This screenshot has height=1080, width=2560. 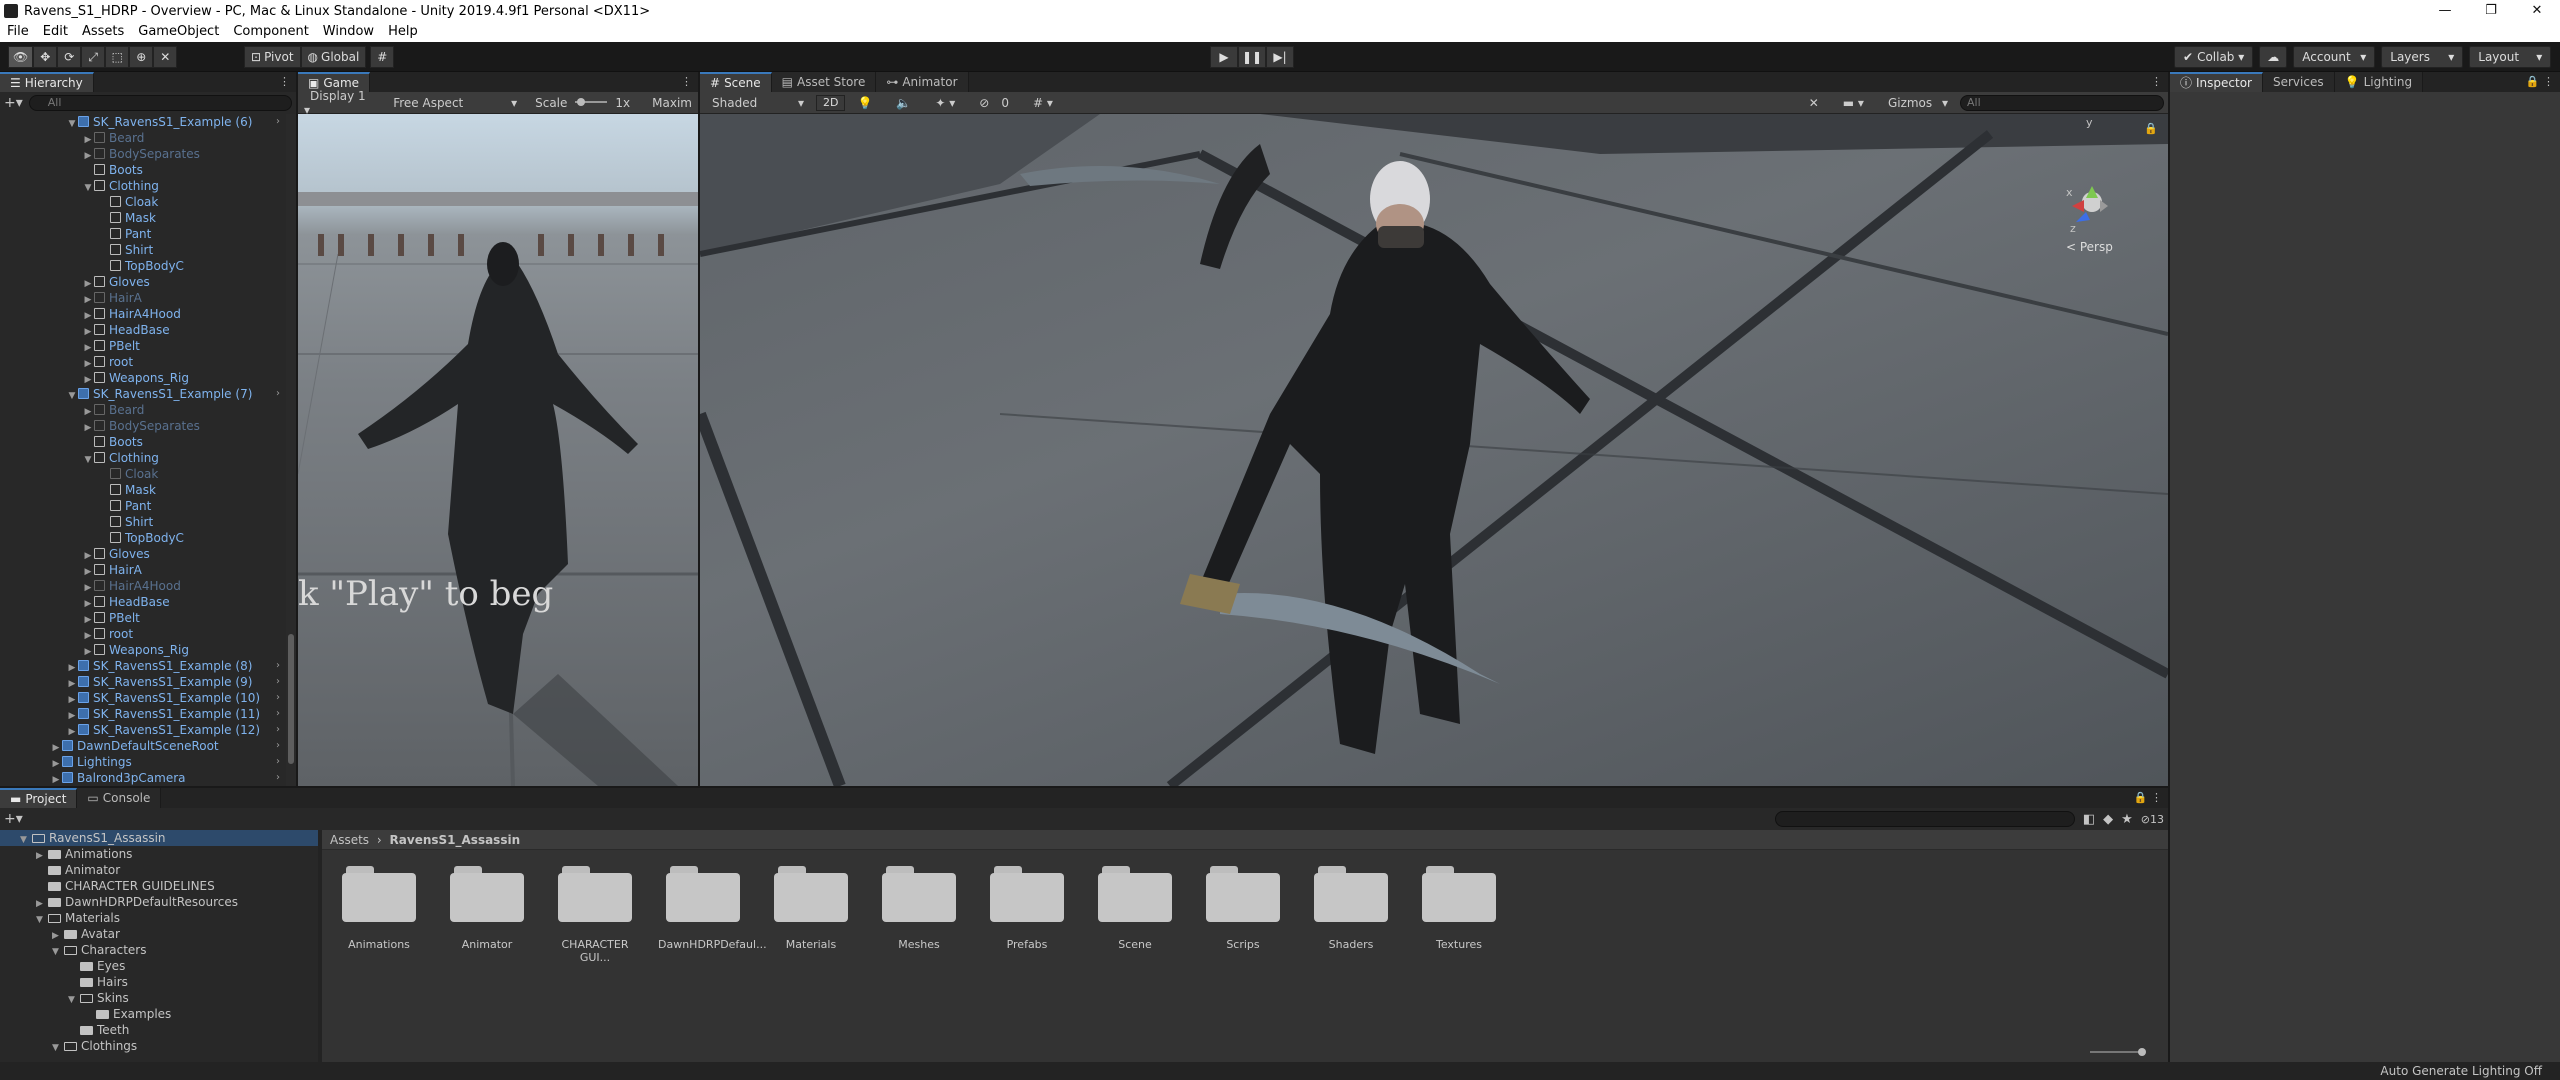 What do you see at coordinates (2491, 11) in the screenshot?
I see `maximize-button: ❐` at bounding box center [2491, 11].